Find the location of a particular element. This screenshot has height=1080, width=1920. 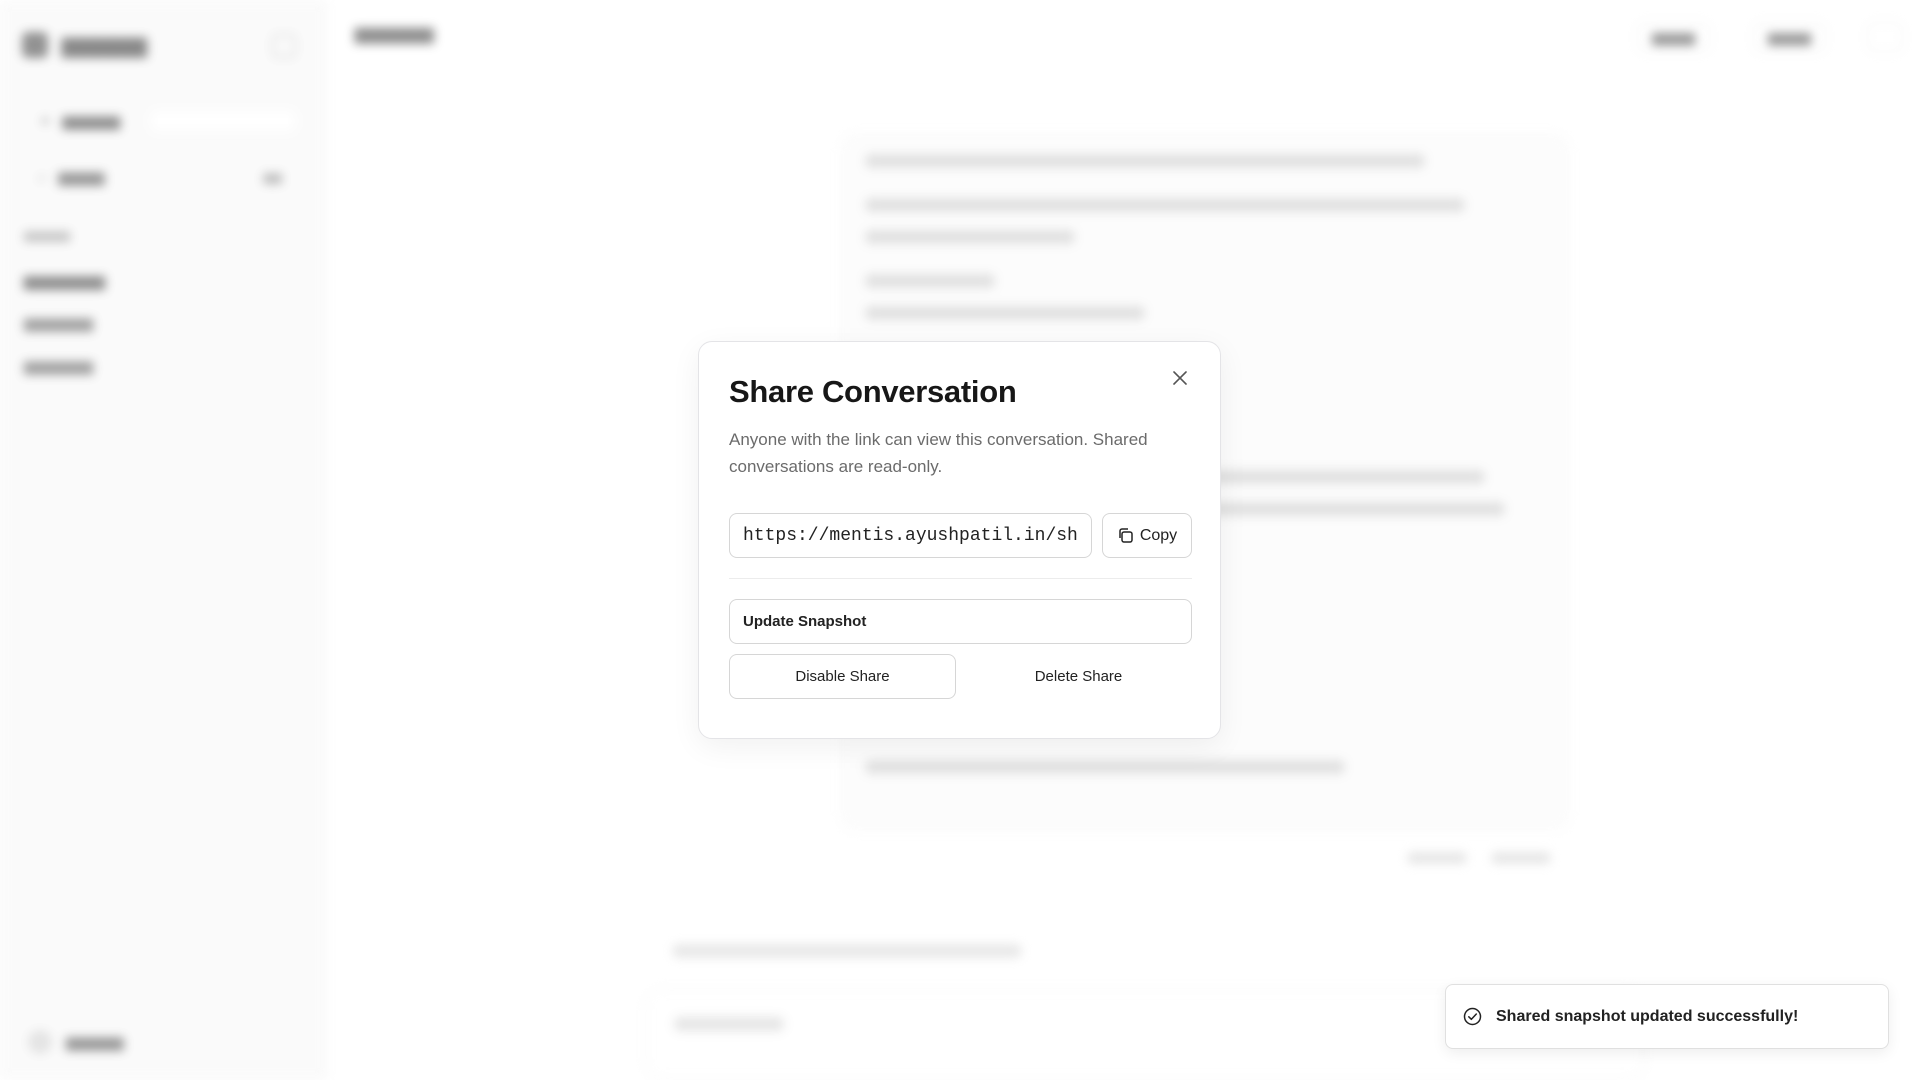

topbar-icon-button is located at coordinates (1885, 37).